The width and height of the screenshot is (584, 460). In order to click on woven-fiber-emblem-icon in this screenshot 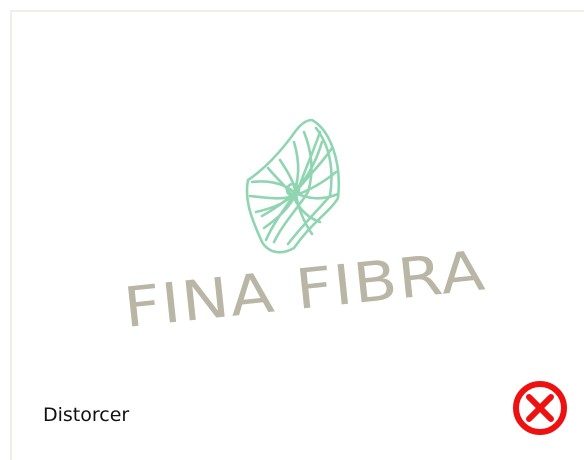, I will do `click(293, 186)`.